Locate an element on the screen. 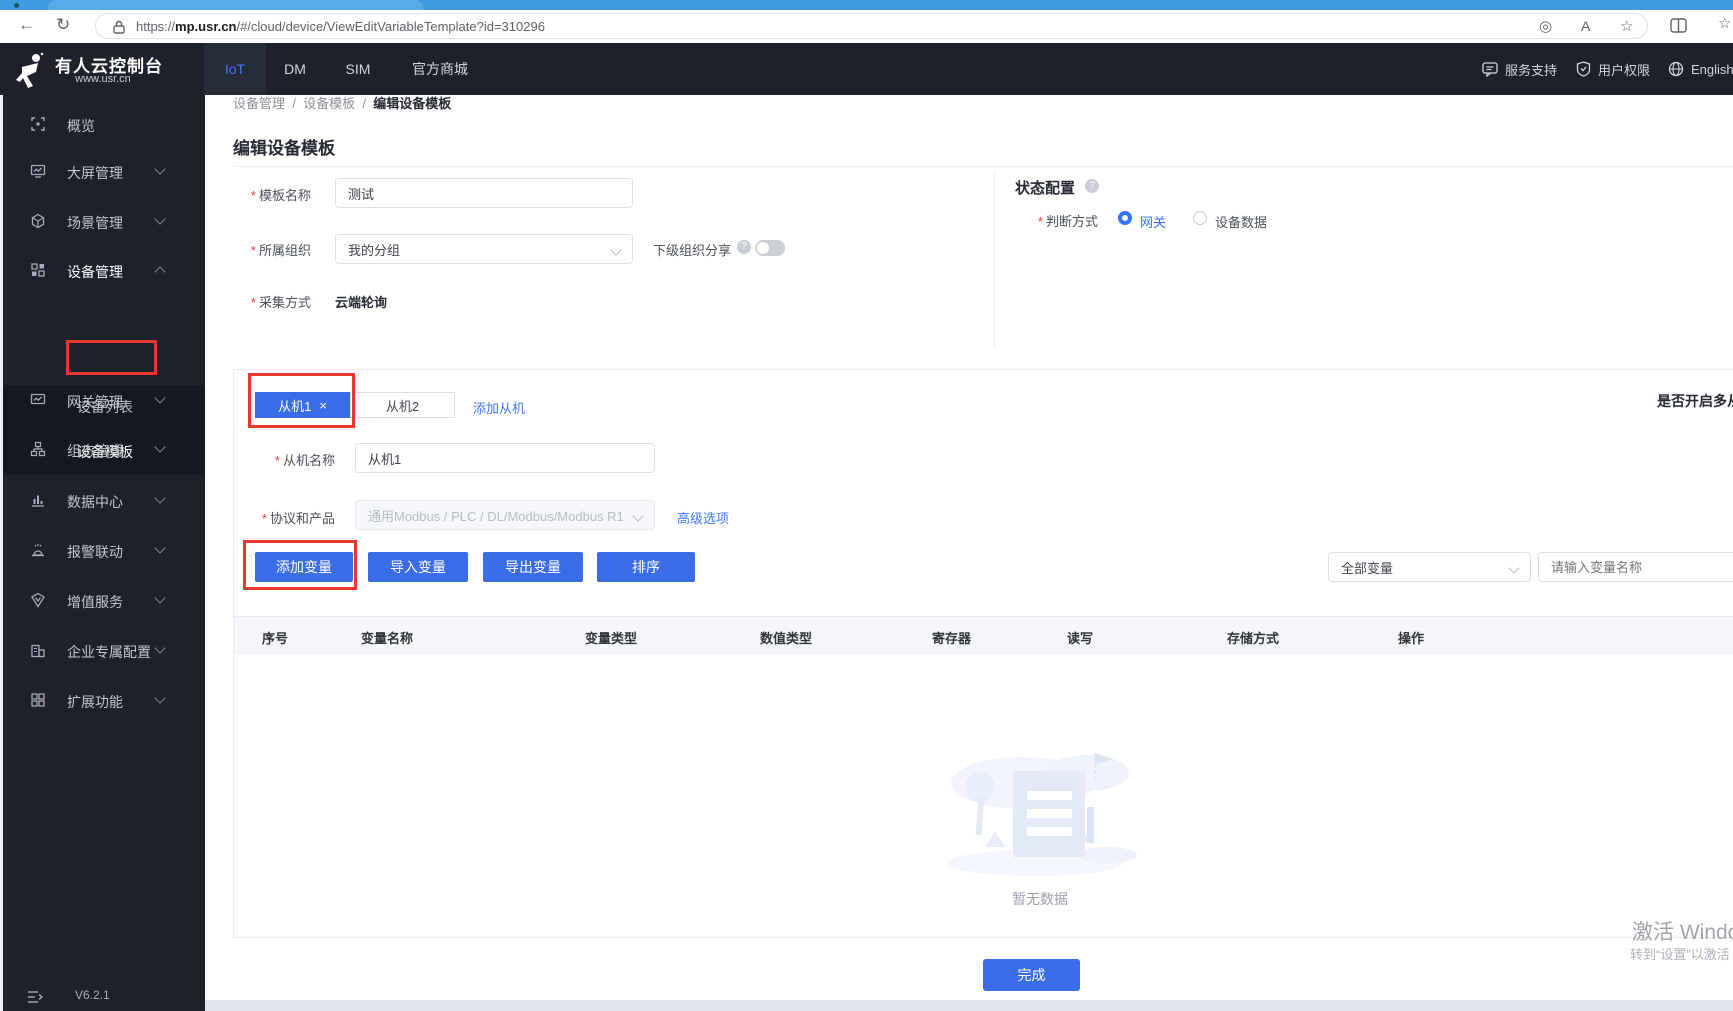  variable-filter-select: 全部变量 is located at coordinates (1429, 567).